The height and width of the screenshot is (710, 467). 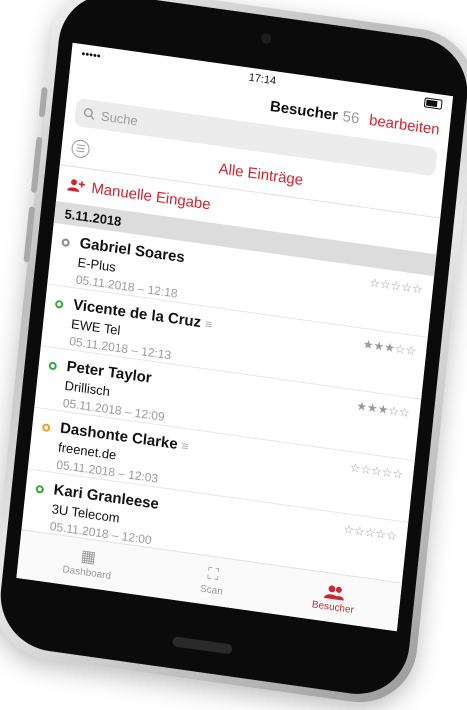 What do you see at coordinates (29, 234) in the screenshot?
I see `volume-down-button` at bounding box center [29, 234].